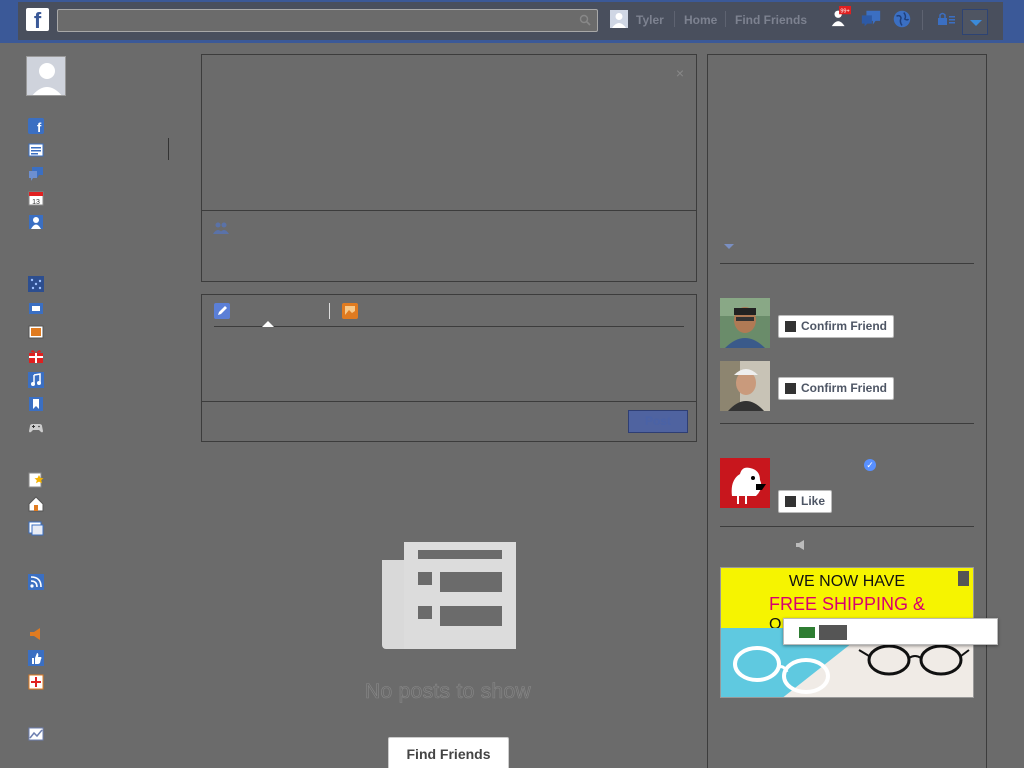  I want to click on profile-picture, so click(46, 76).